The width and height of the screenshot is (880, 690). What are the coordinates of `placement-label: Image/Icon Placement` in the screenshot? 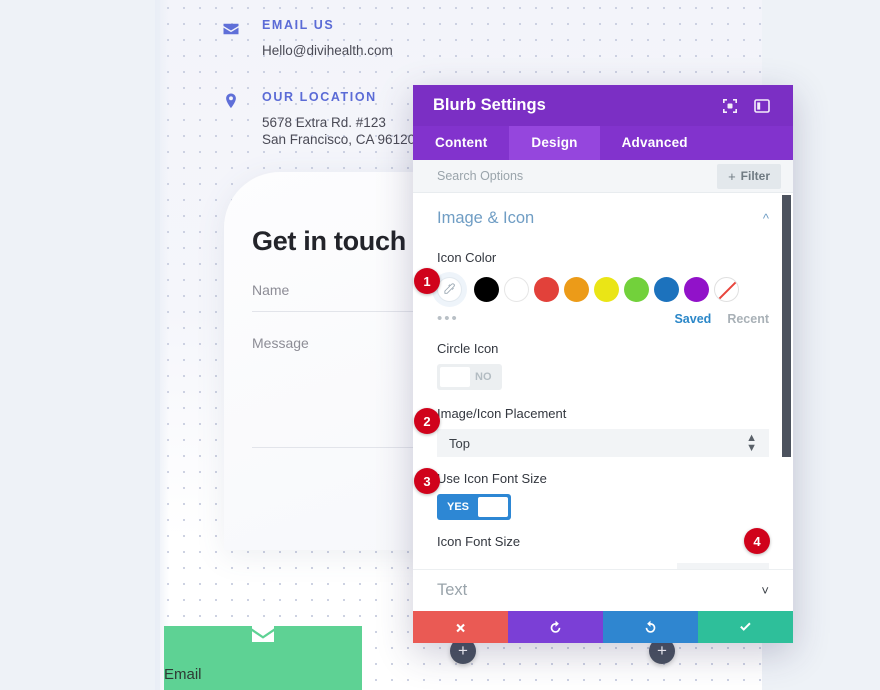 It's located at (502, 413).